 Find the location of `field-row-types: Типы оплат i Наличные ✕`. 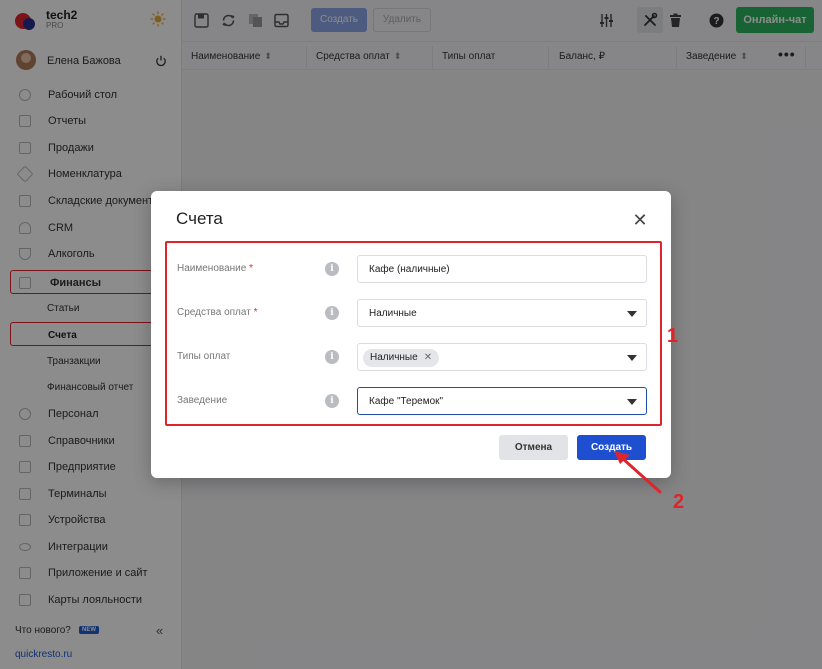

field-row-types: Типы оплат i Наличные ✕ is located at coordinates (415, 353).